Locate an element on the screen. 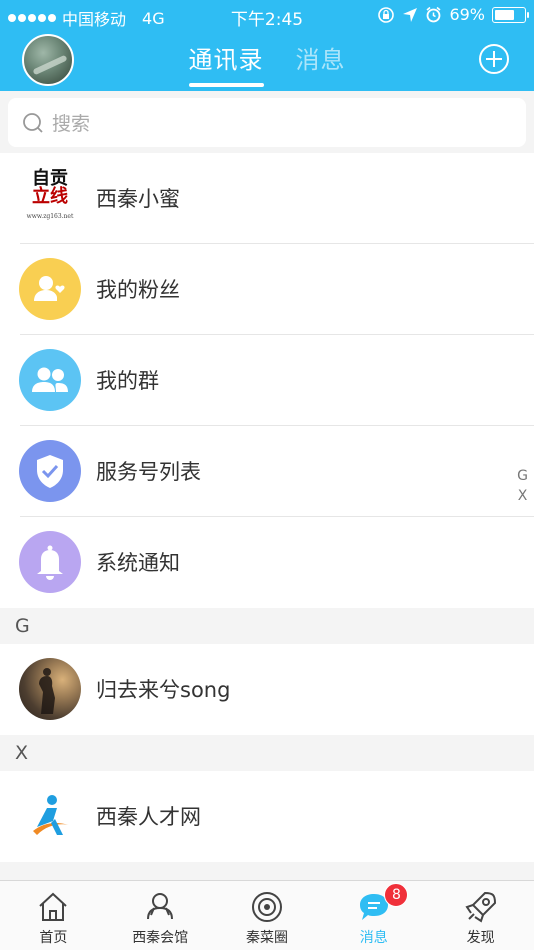 Image resolution: width=534 pixels, height=950 pixels. tab-messages: 消息 is located at coordinates (321, 63).